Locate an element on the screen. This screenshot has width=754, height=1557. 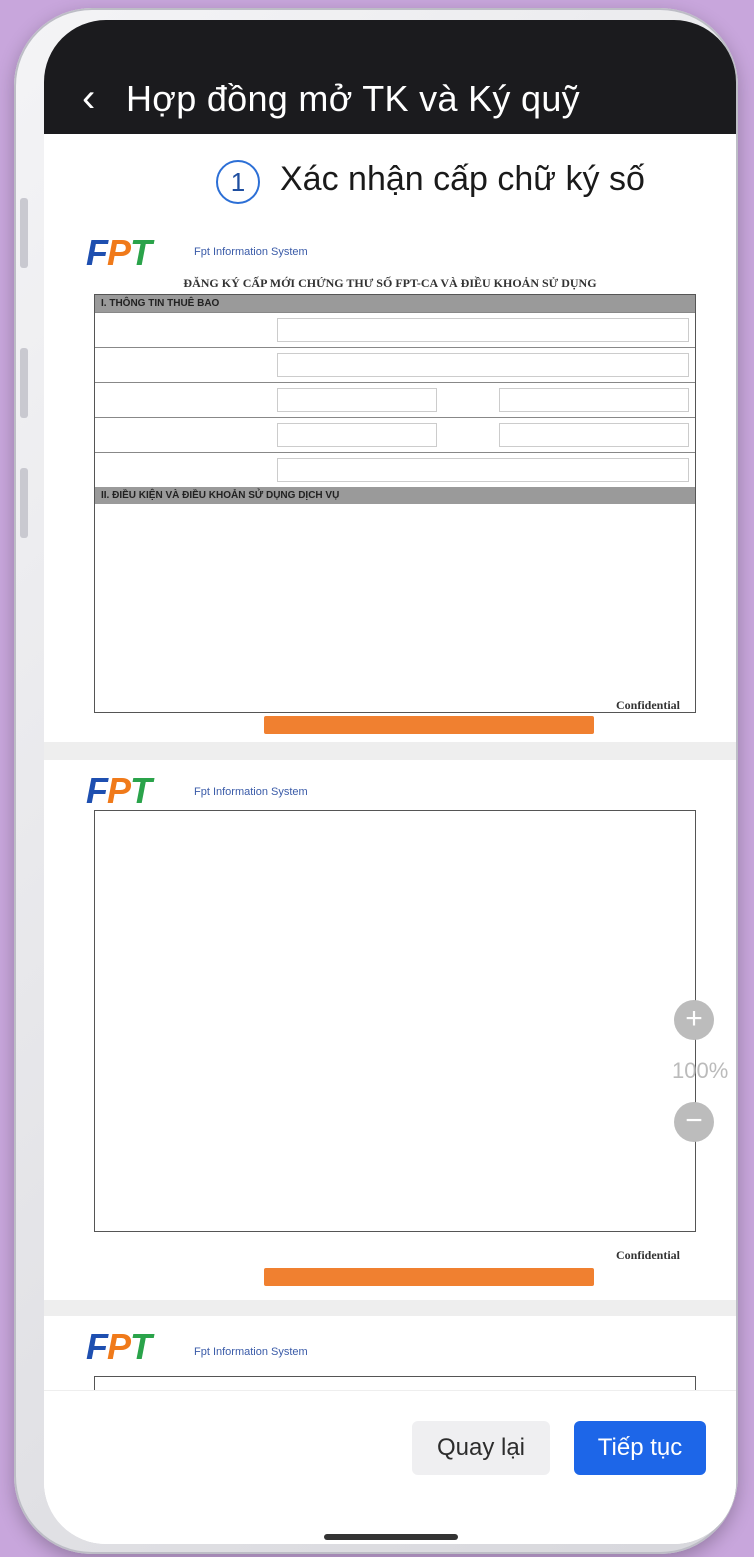
continue-button: Tiếp tục is located at coordinates (640, 1448).